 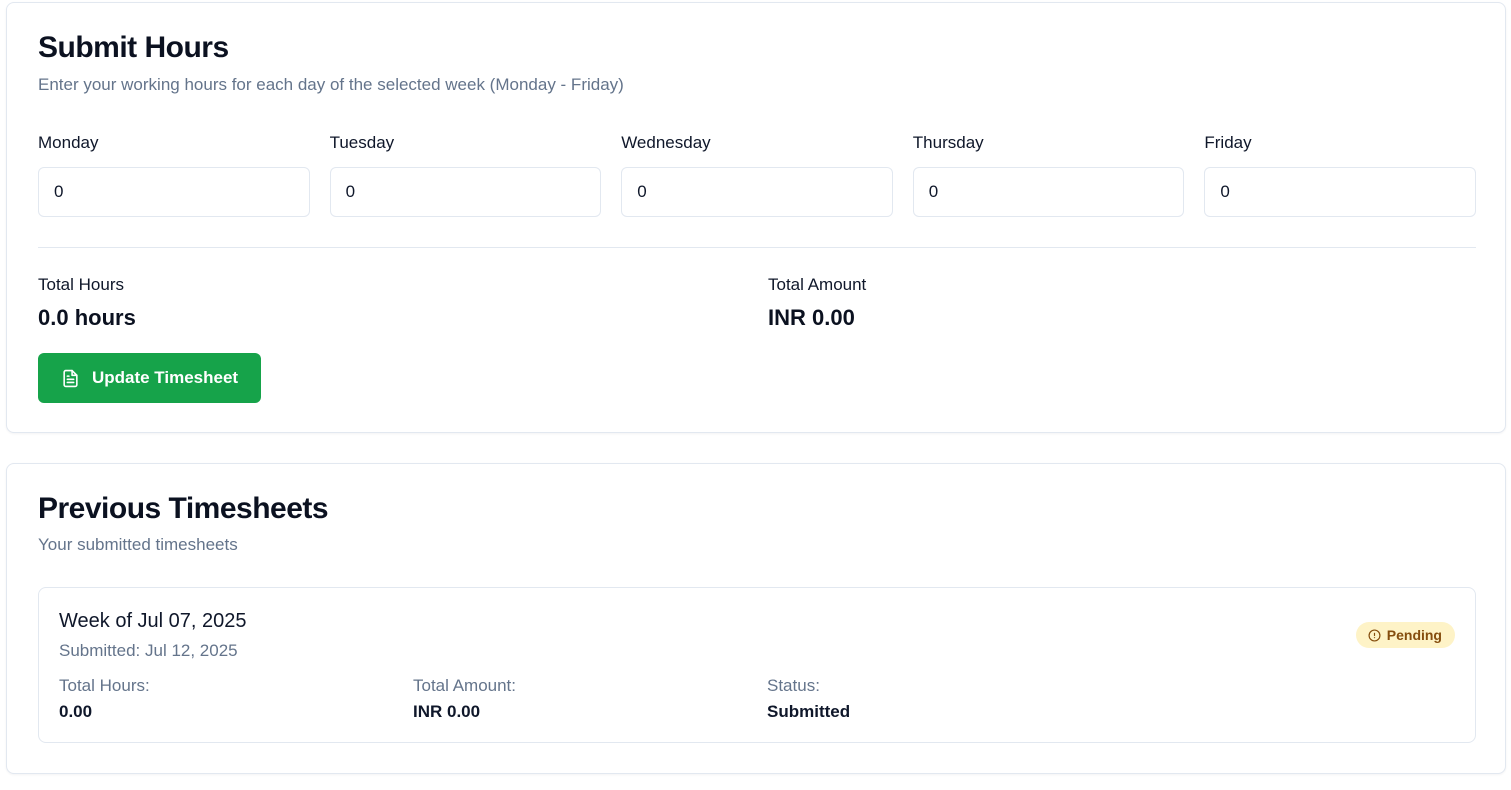 I want to click on status-badge: Pending, so click(x=1405, y=635).